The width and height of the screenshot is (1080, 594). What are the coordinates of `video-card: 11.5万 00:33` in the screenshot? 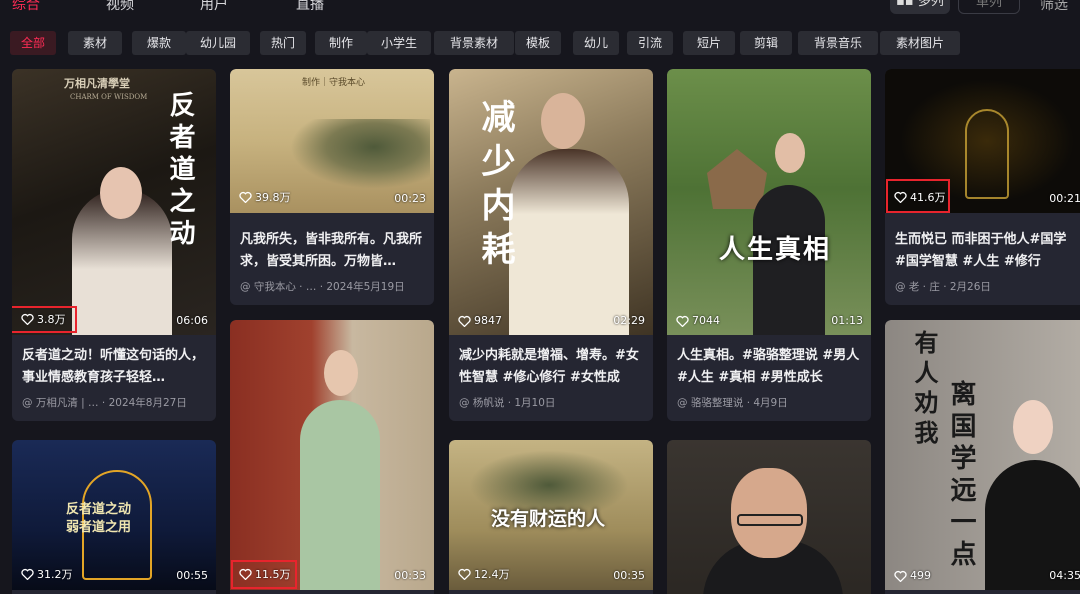 It's located at (332, 457).